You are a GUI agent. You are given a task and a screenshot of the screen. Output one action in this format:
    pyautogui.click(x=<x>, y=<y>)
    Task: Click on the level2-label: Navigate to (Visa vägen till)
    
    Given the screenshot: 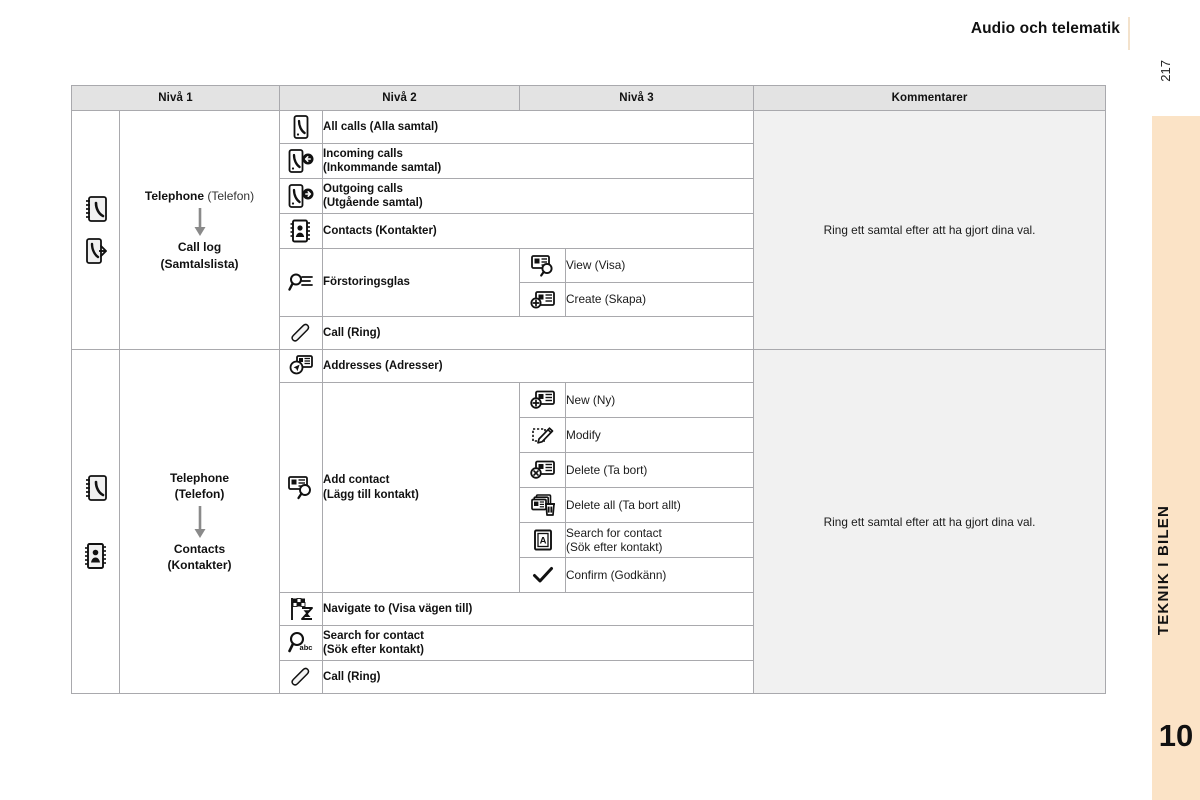 What is the action you would take?
    pyautogui.click(x=538, y=609)
    